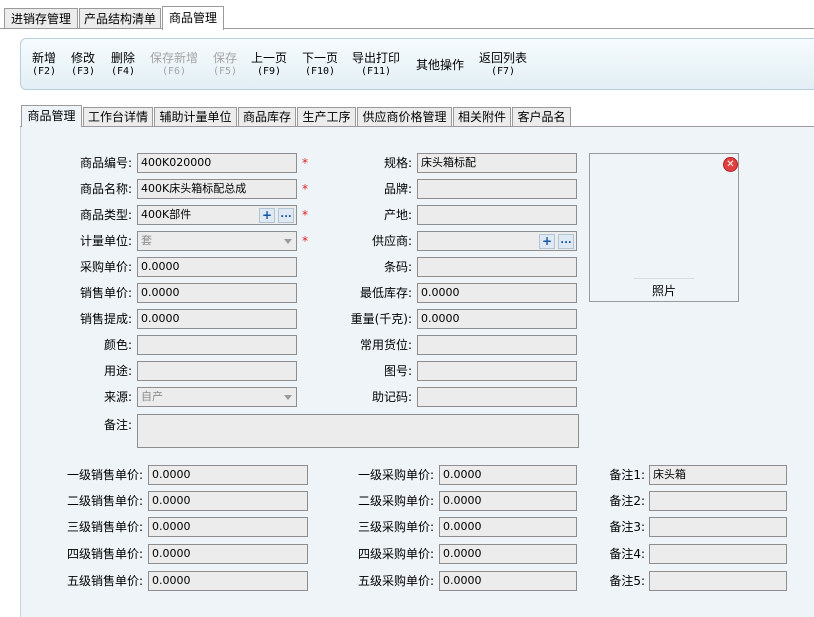 The width and height of the screenshot is (814, 617). Describe the element at coordinates (508, 581) in the screenshot. I see `purchase-price-level-5-field: 0.0000` at that location.